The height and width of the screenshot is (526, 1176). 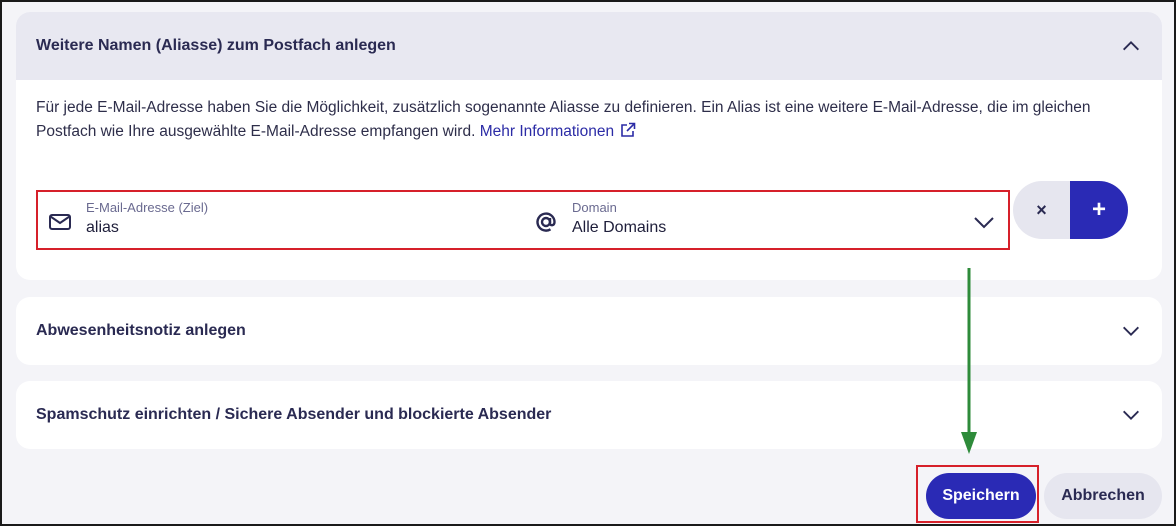 What do you see at coordinates (547, 131) in the screenshot?
I see `more-info-link-label: Mehr Informationen` at bounding box center [547, 131].